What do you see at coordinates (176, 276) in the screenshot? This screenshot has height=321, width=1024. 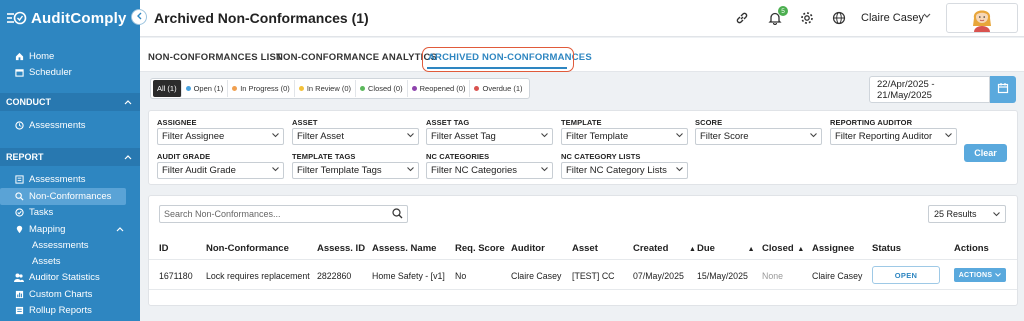 I see `cell-id: 1671180` at bounding box center [176, 276].